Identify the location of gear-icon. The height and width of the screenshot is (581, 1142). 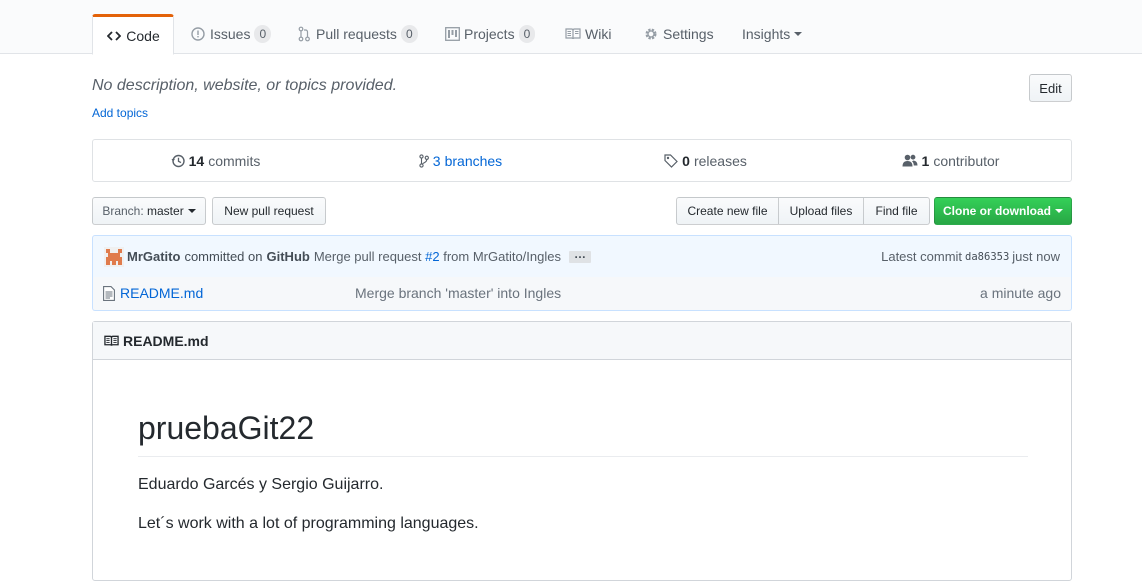
(651, 34).